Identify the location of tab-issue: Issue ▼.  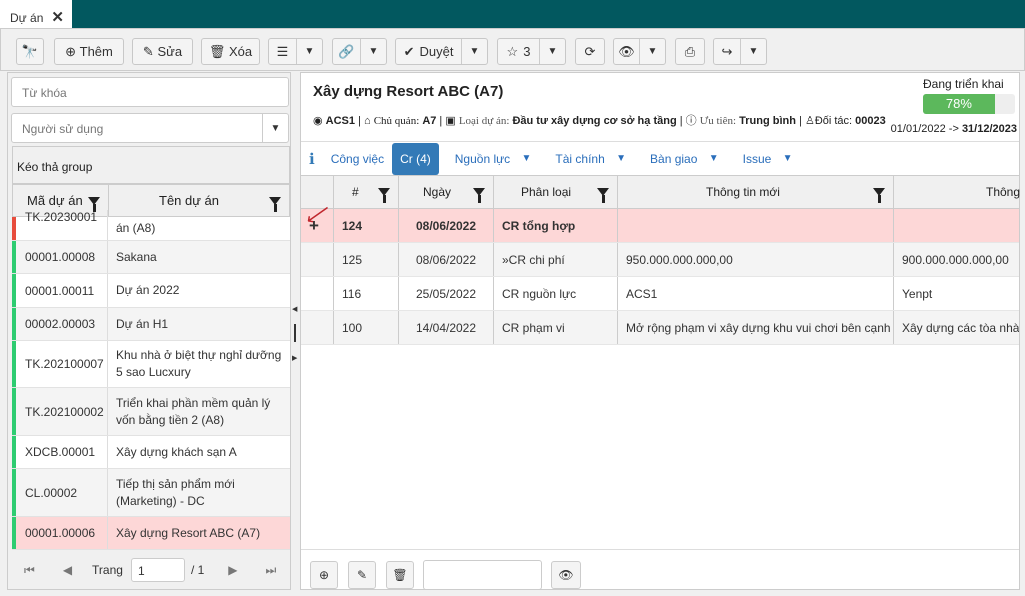
(764, 159).